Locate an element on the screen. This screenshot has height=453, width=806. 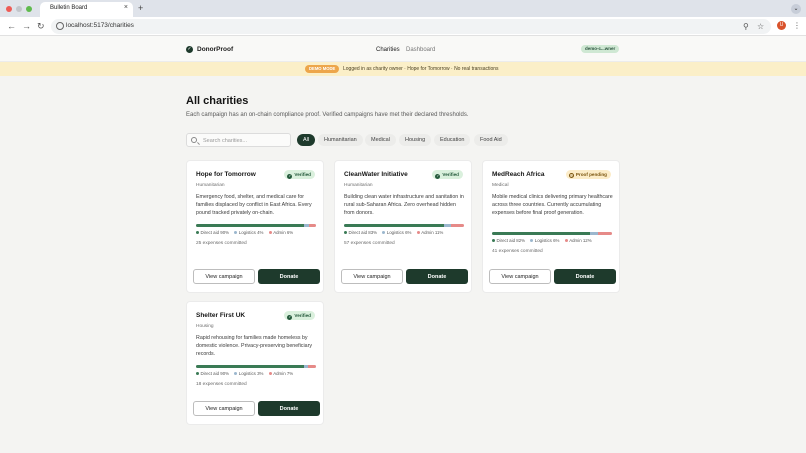
allocation-legend: Direct aid 90% Logistics 4% Admin 6% is located at coordinates (246, 232).